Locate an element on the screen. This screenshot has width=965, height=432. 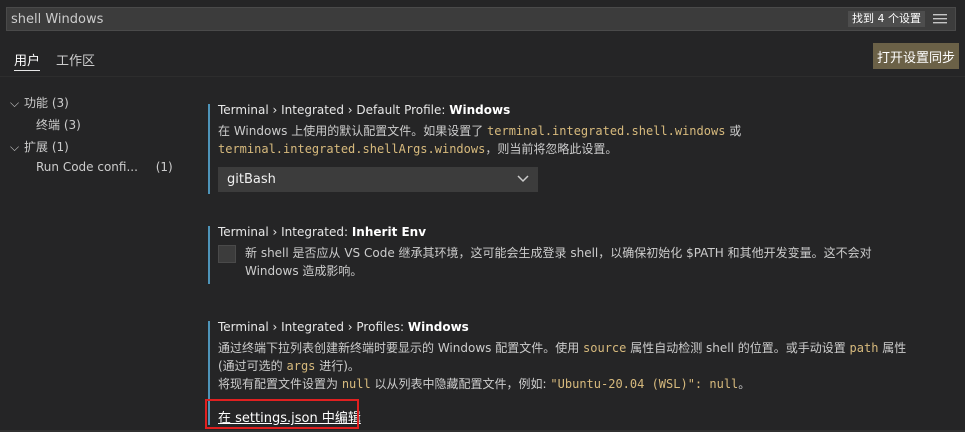
code-source: source is located at coordinates (605, 348).